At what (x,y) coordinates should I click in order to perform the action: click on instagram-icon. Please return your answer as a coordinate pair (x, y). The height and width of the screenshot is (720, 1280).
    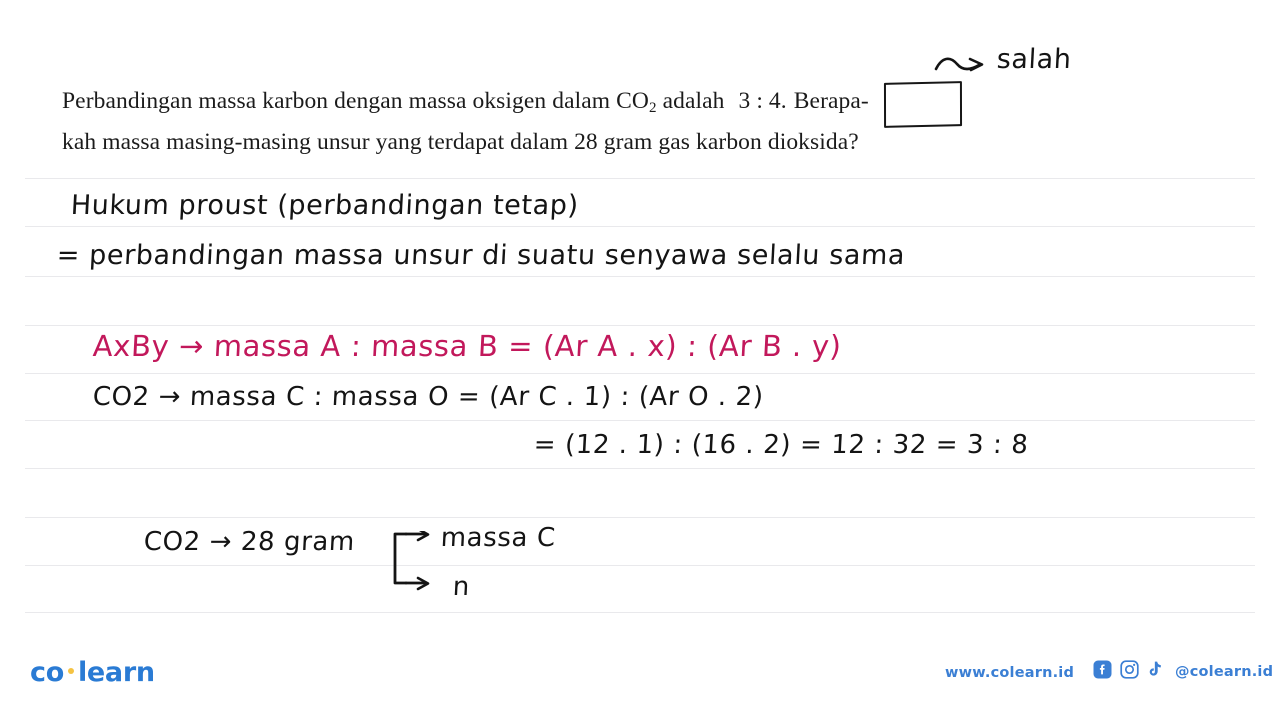
    Looking at the image, I should click on (1129, 672).